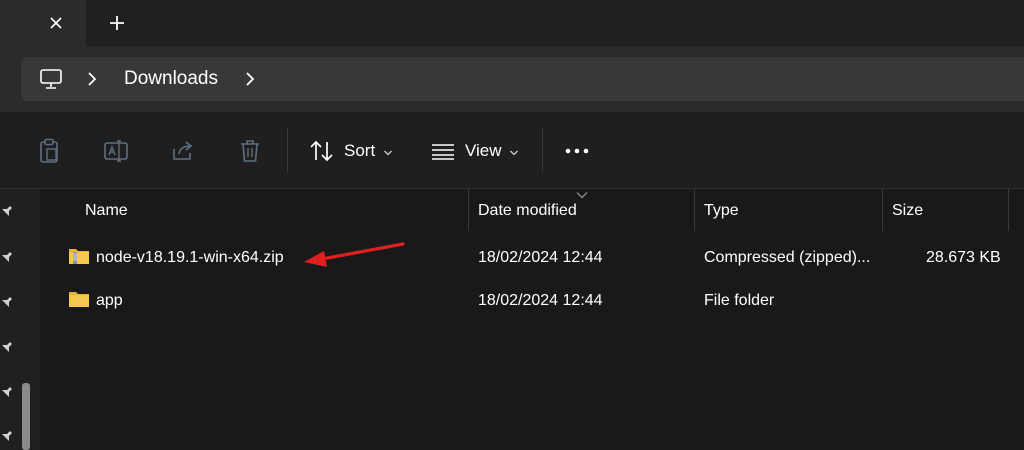 This screenshot has height=450, width=1024. I want to click on zip-folder-icon, so click(79, 256).